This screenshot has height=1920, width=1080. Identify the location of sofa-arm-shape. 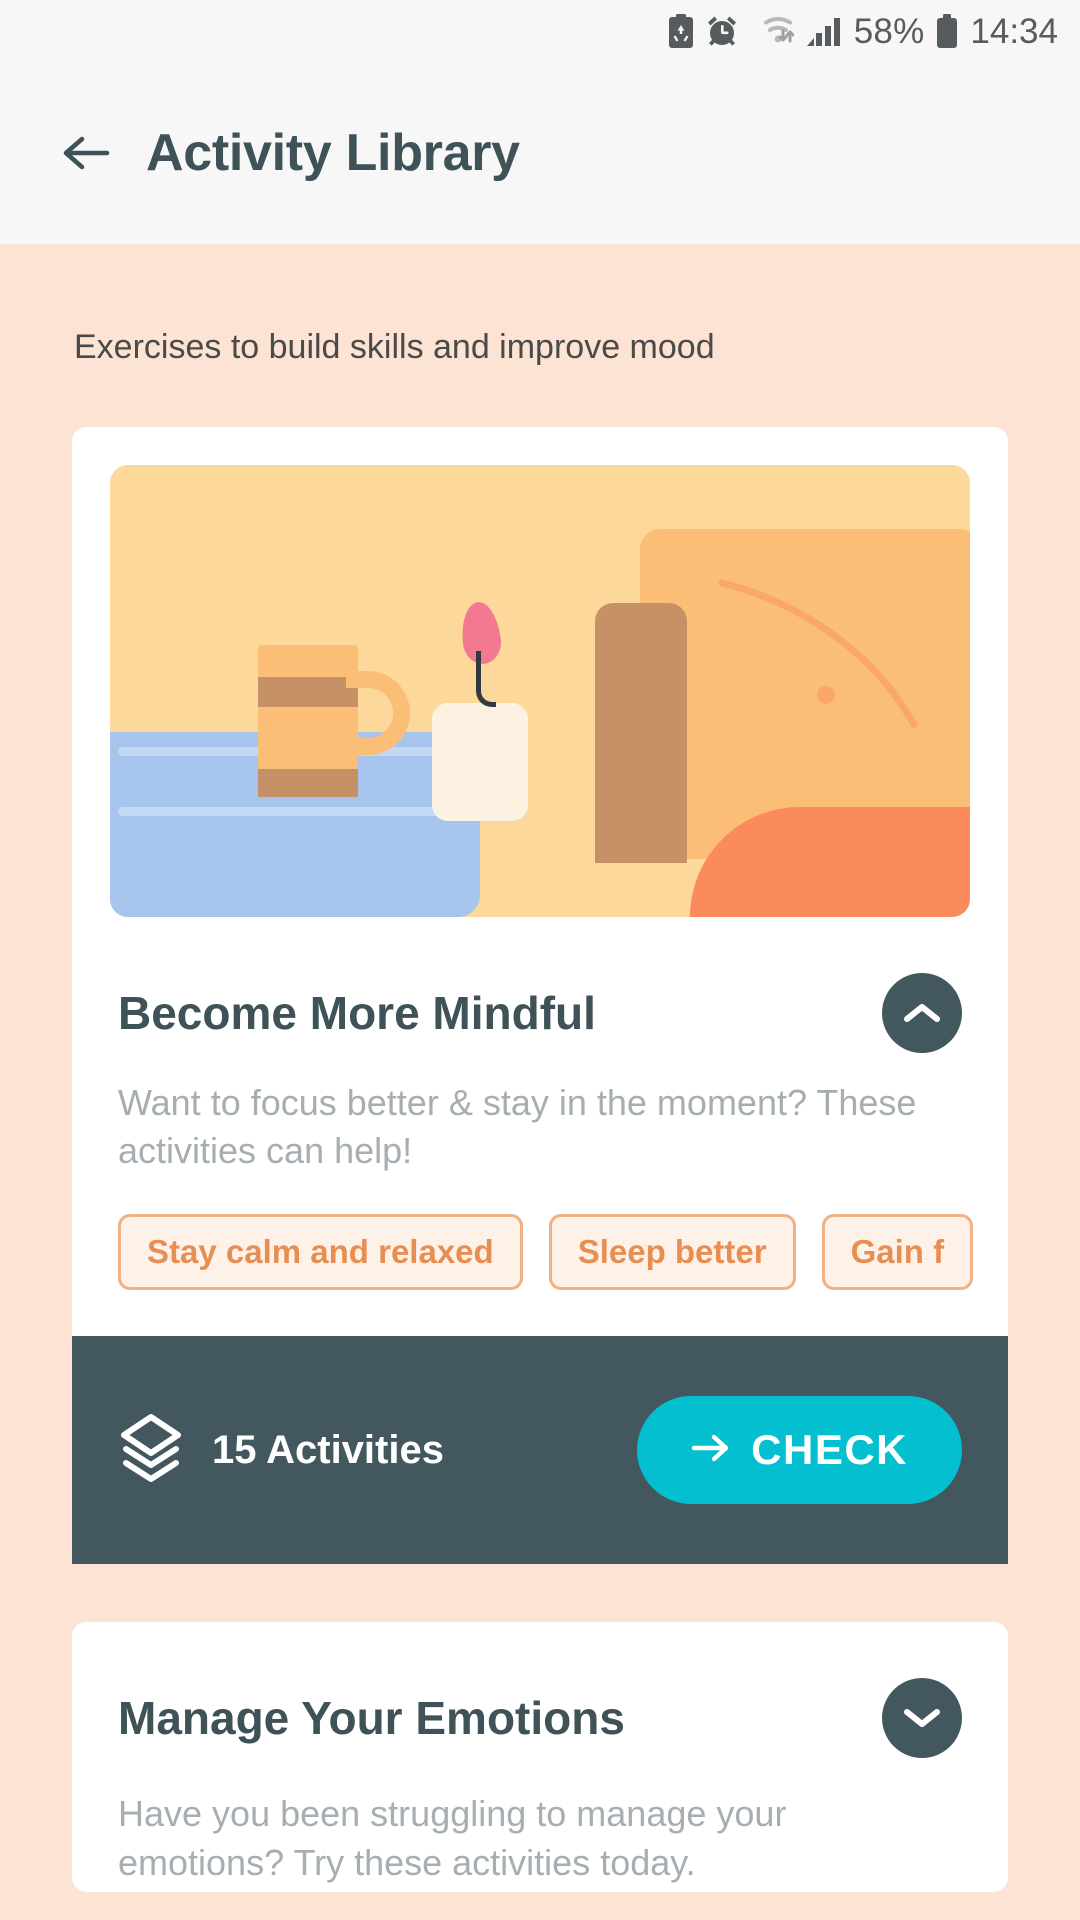
(641, 733).